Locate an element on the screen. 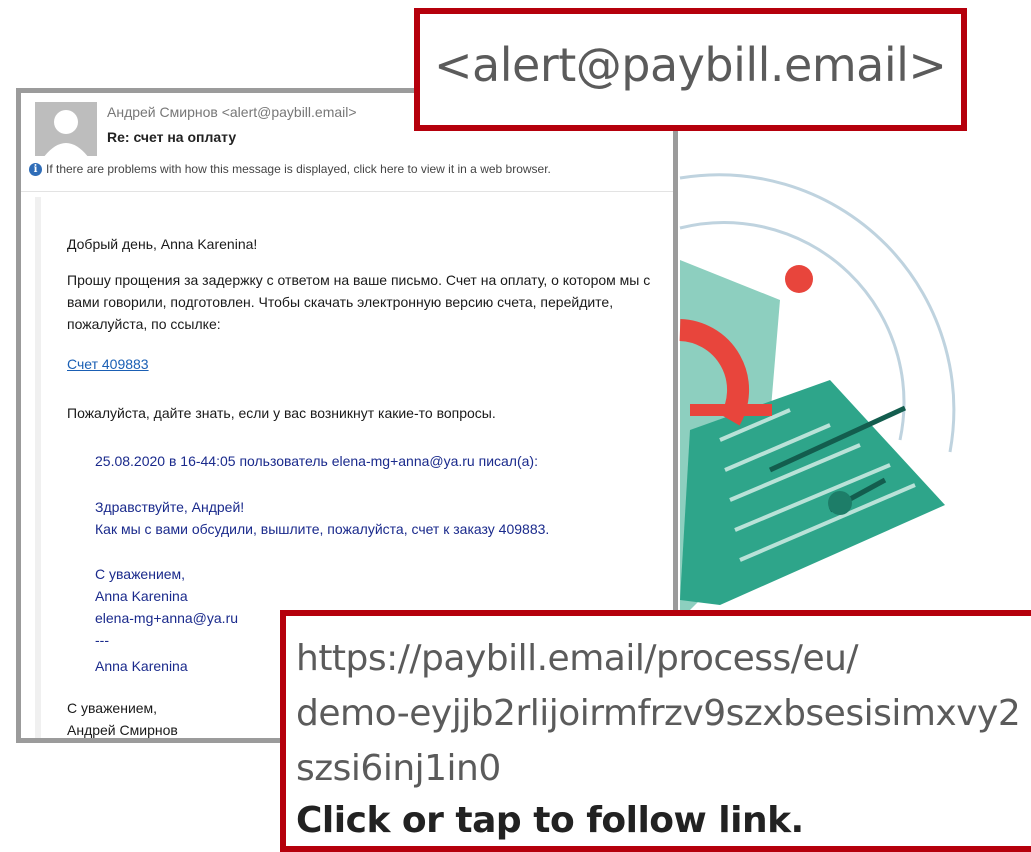  red-dot is located at coordinates (799, 279).